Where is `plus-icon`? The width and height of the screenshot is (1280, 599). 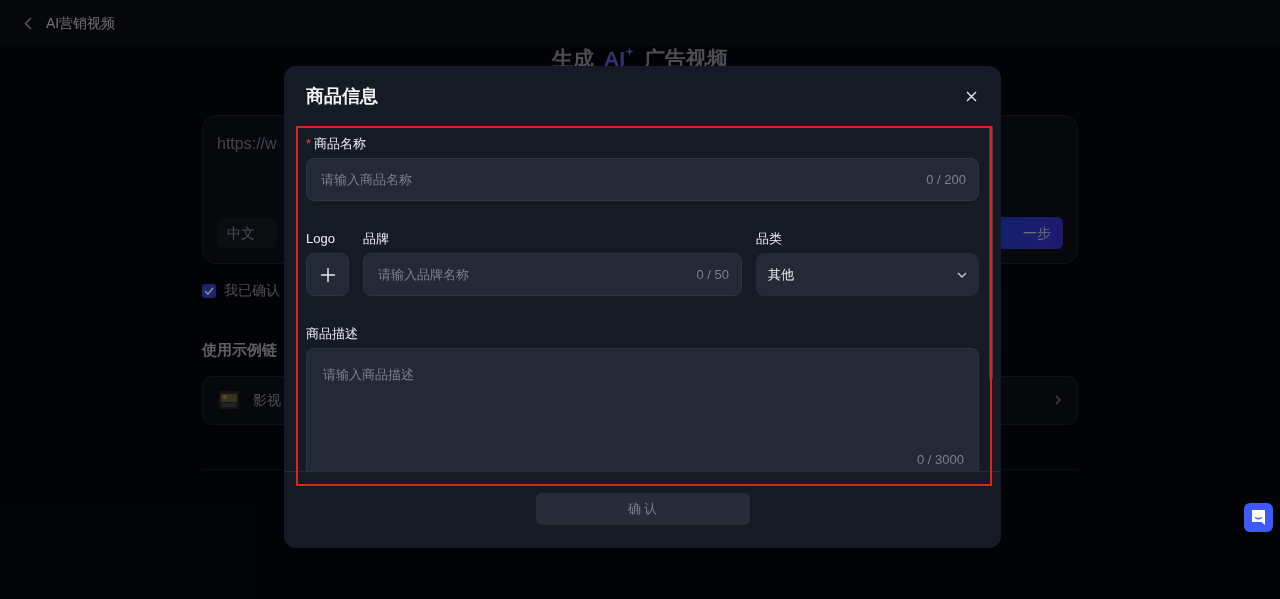
plus-icon is located at coordinates (327, 274).